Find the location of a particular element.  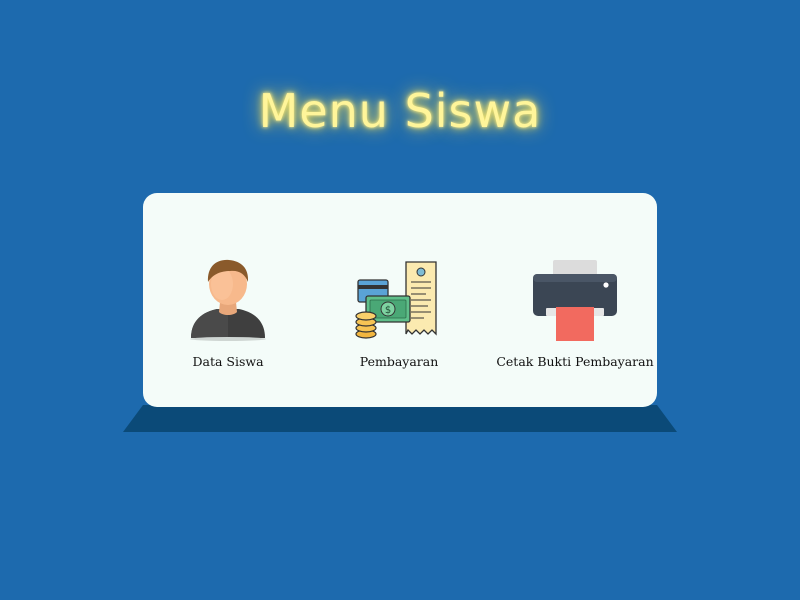

menu-item-pembayaran: $ Pembayaran is located at coordinates (399, 318).